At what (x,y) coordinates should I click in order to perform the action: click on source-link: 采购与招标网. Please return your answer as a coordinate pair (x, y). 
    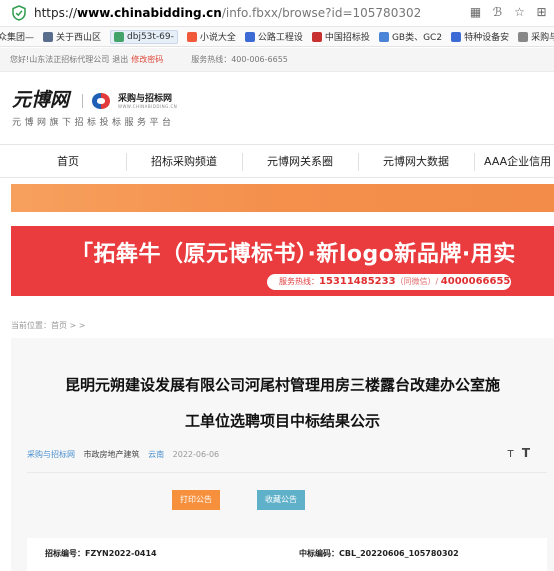
    Looking at the image, I should click on (51, 454).